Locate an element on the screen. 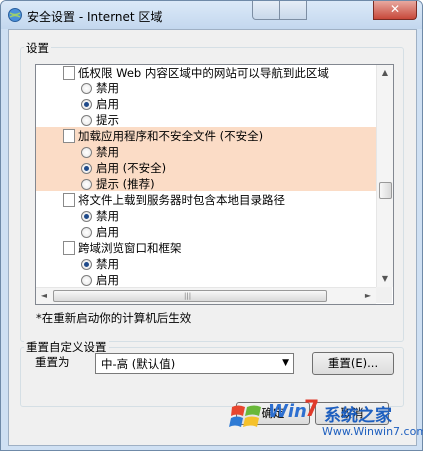 Image resolution: width=423 pixels, height=451 pixels. list-item: 将文件上载到服务器时包含本地目录路径 is located at coordinates (206, 199).